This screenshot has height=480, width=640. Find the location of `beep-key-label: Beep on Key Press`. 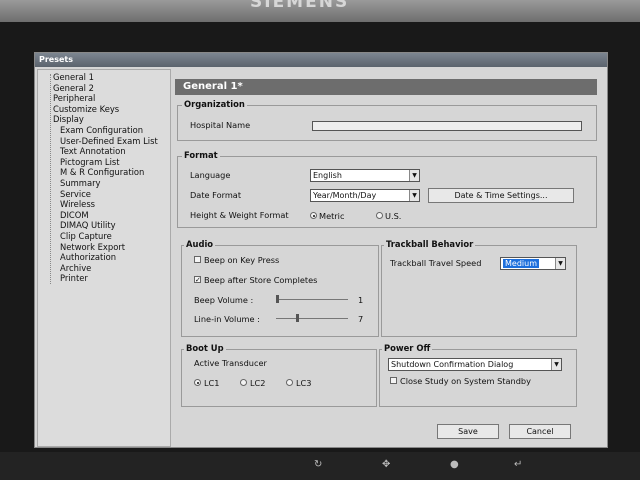

beep-key-label: Beep on Key Press is located at coordinates (242, 260).